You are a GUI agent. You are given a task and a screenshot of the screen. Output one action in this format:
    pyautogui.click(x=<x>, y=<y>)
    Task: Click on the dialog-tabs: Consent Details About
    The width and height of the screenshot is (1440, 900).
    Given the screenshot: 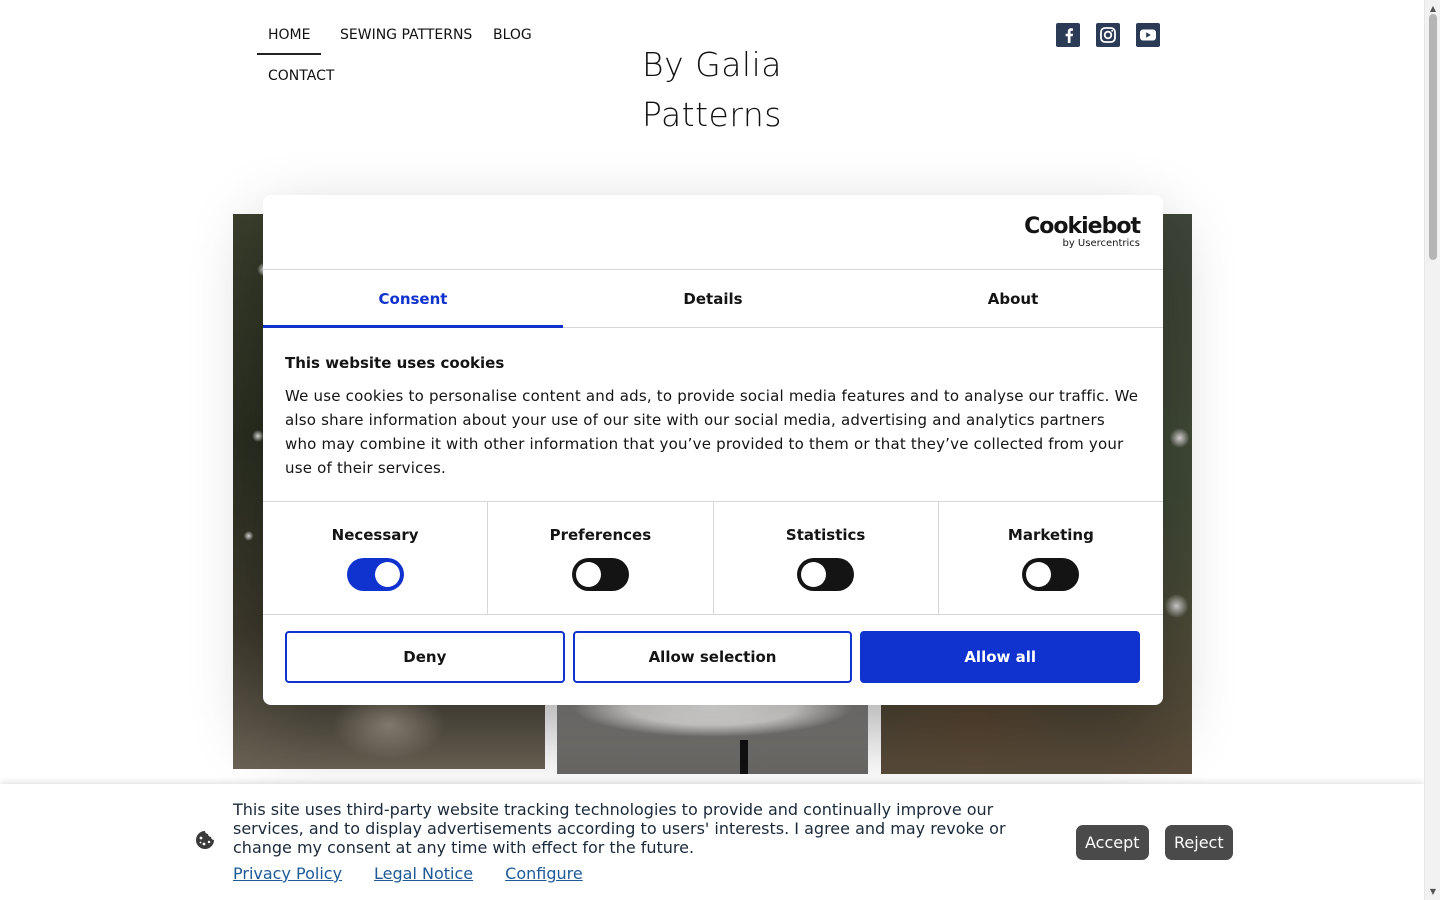 What is the action you would take?
    pyautogui.click(x=713, y=299)
    